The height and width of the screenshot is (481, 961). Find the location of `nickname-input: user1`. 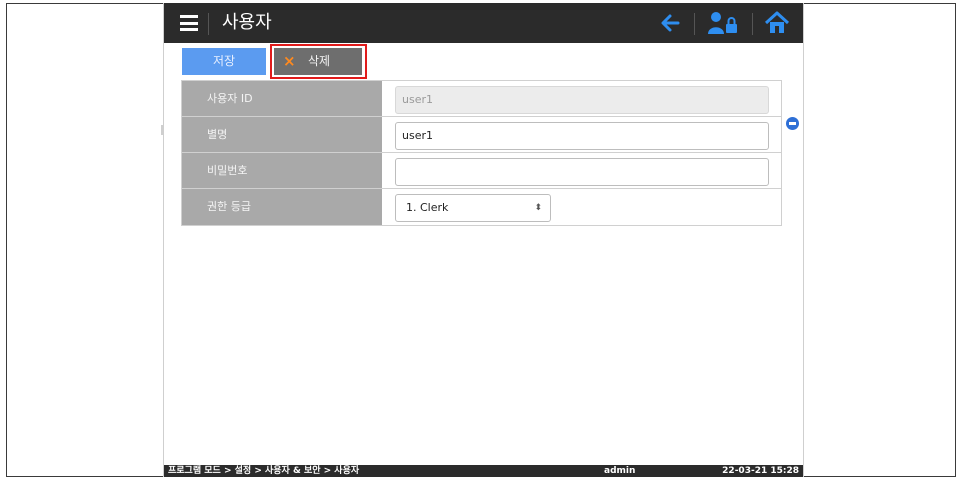

nickname-input: user1 is located at coordinates (582, 136).